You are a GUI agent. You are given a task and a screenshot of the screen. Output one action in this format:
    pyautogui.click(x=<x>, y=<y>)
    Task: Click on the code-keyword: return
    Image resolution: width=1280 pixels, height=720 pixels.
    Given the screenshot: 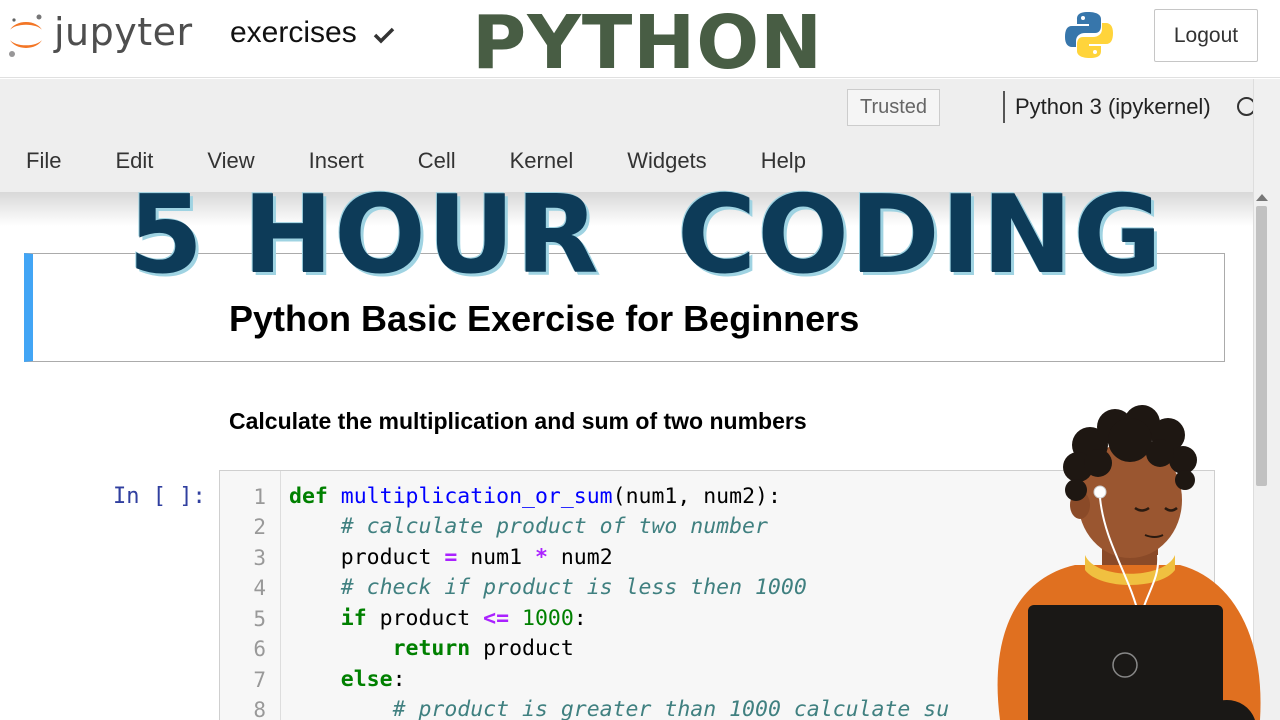 What is the action you would take?
    pyautogui.click(x=431, y=648)
    